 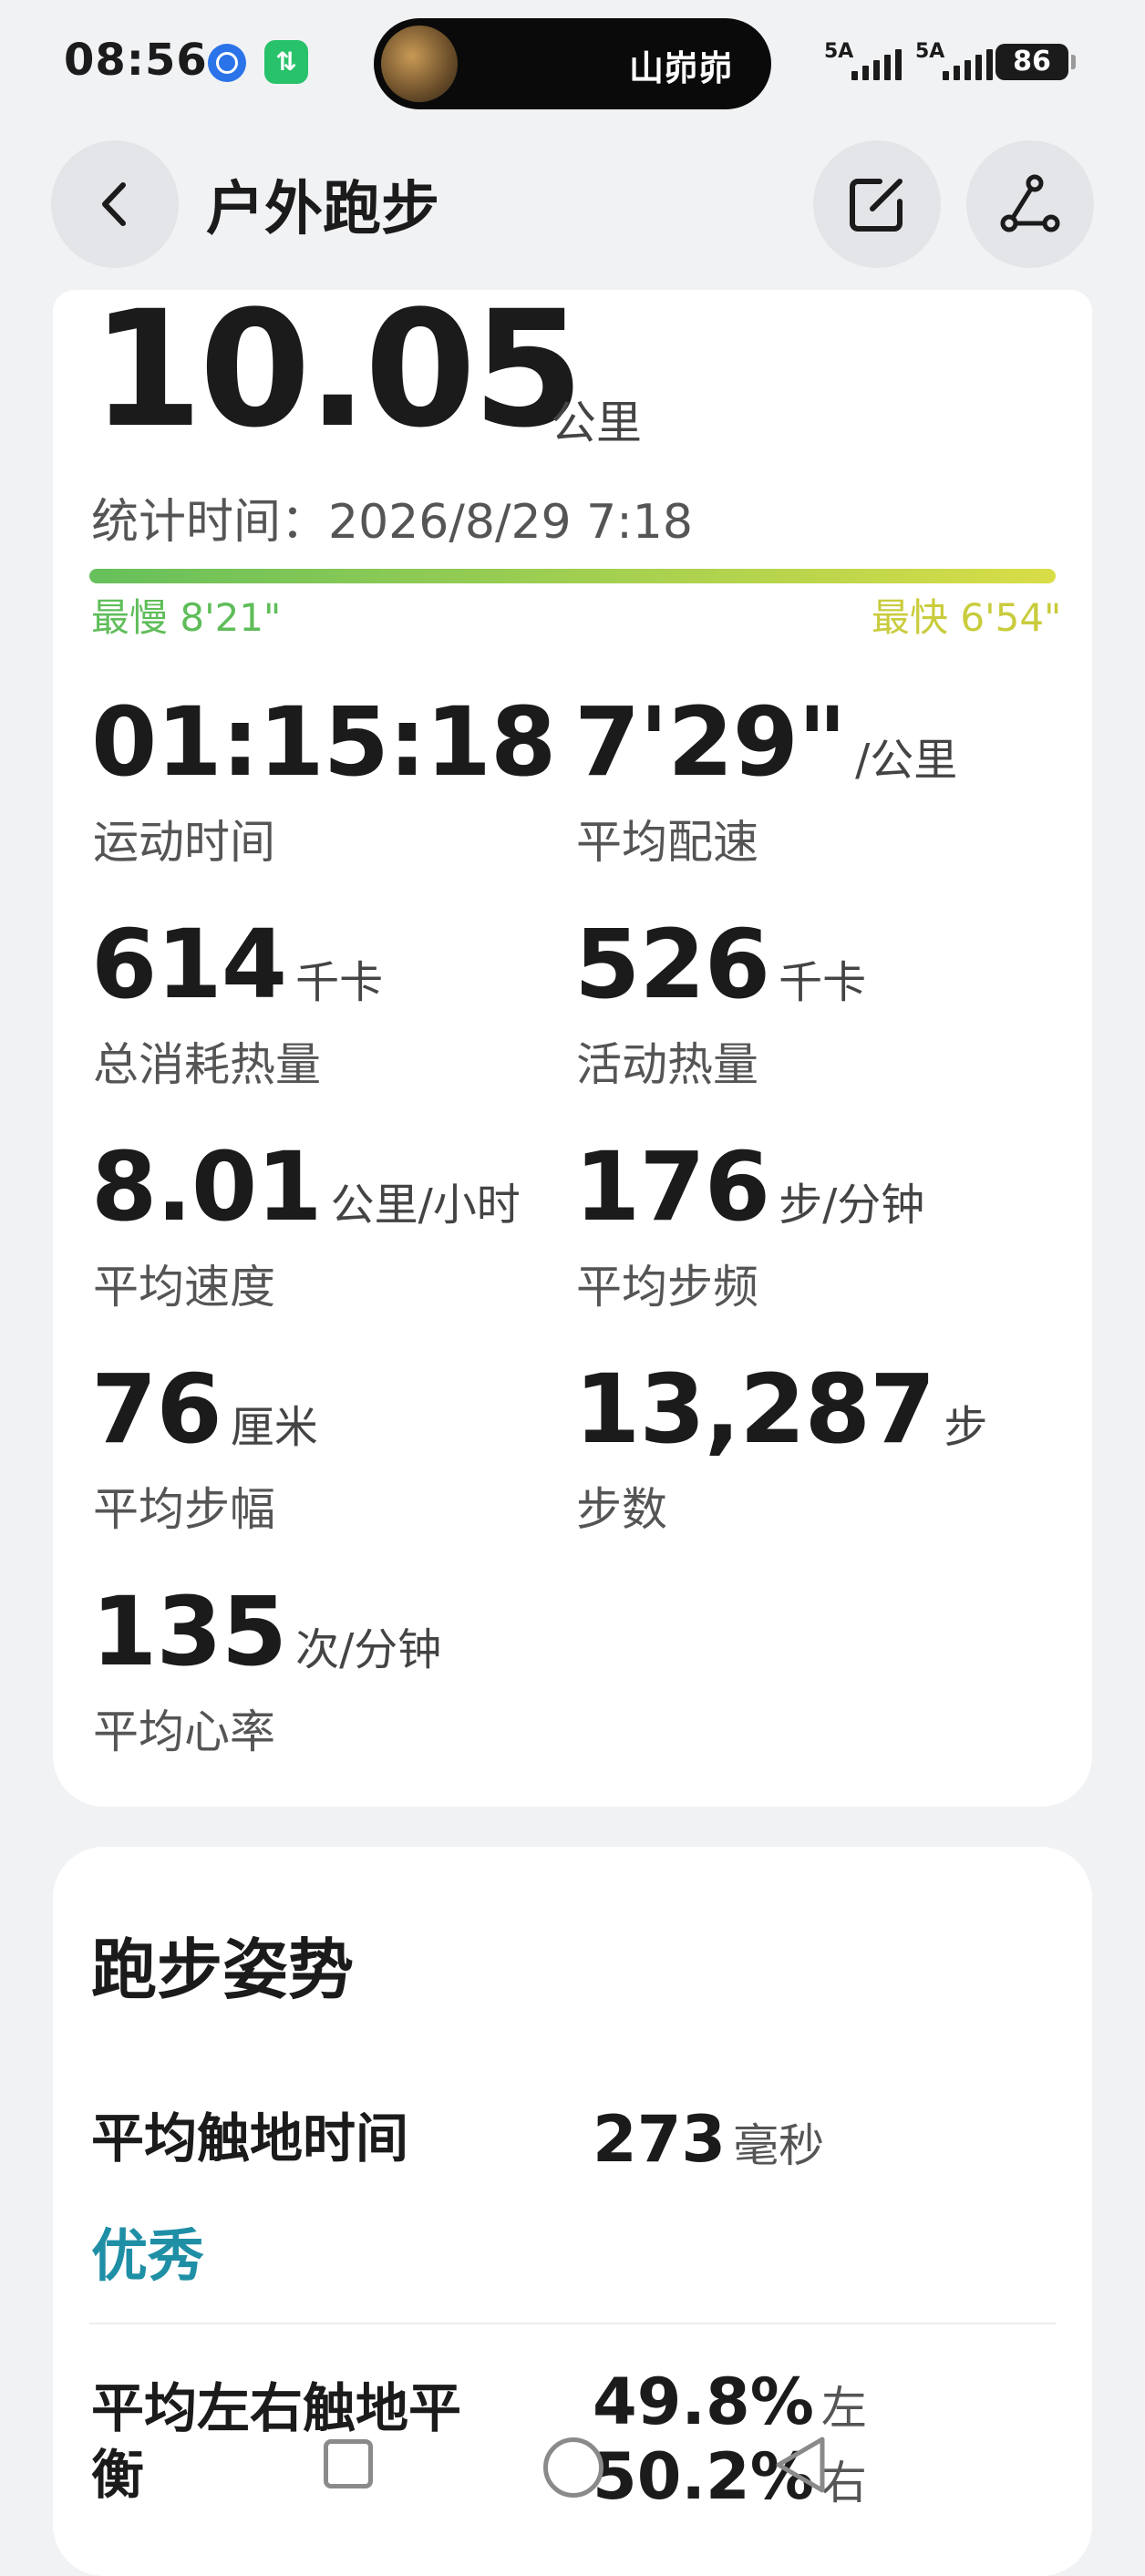 What do you see at coordinates (803, 2464) in the screenshot?
I see `back-icon` at bounding box center [803, 2464].